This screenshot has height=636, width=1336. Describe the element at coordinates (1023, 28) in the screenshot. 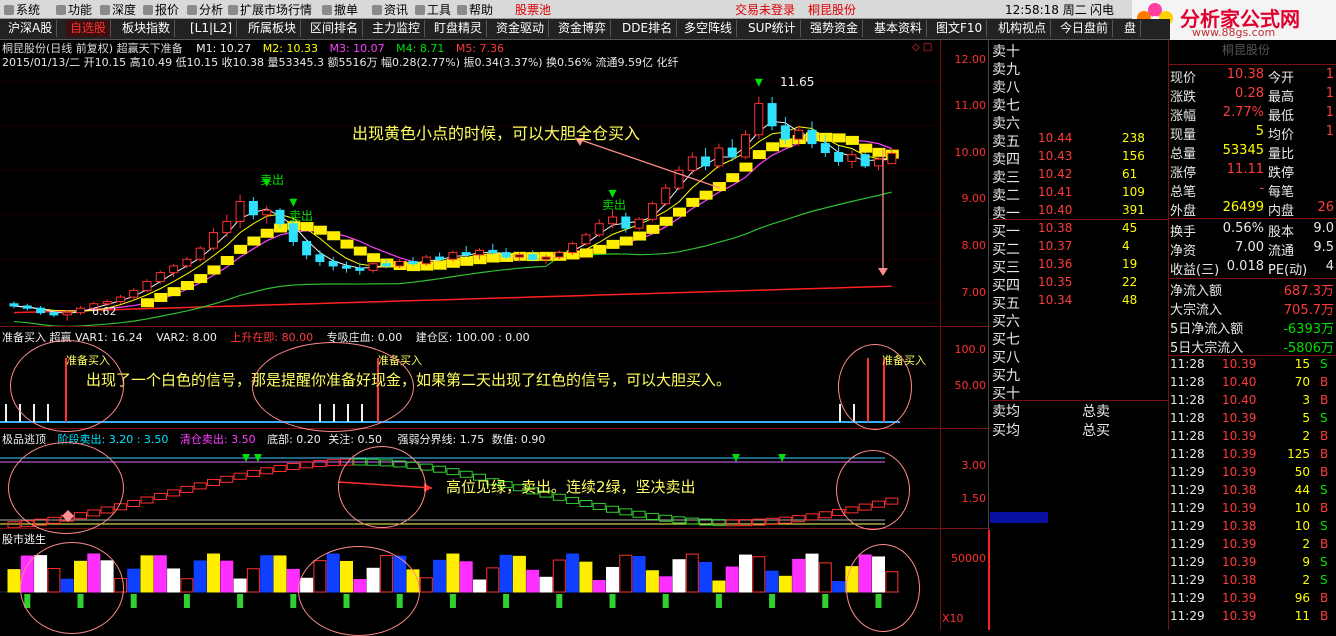

I see `tab-institution-view: 机构视点` at that location.